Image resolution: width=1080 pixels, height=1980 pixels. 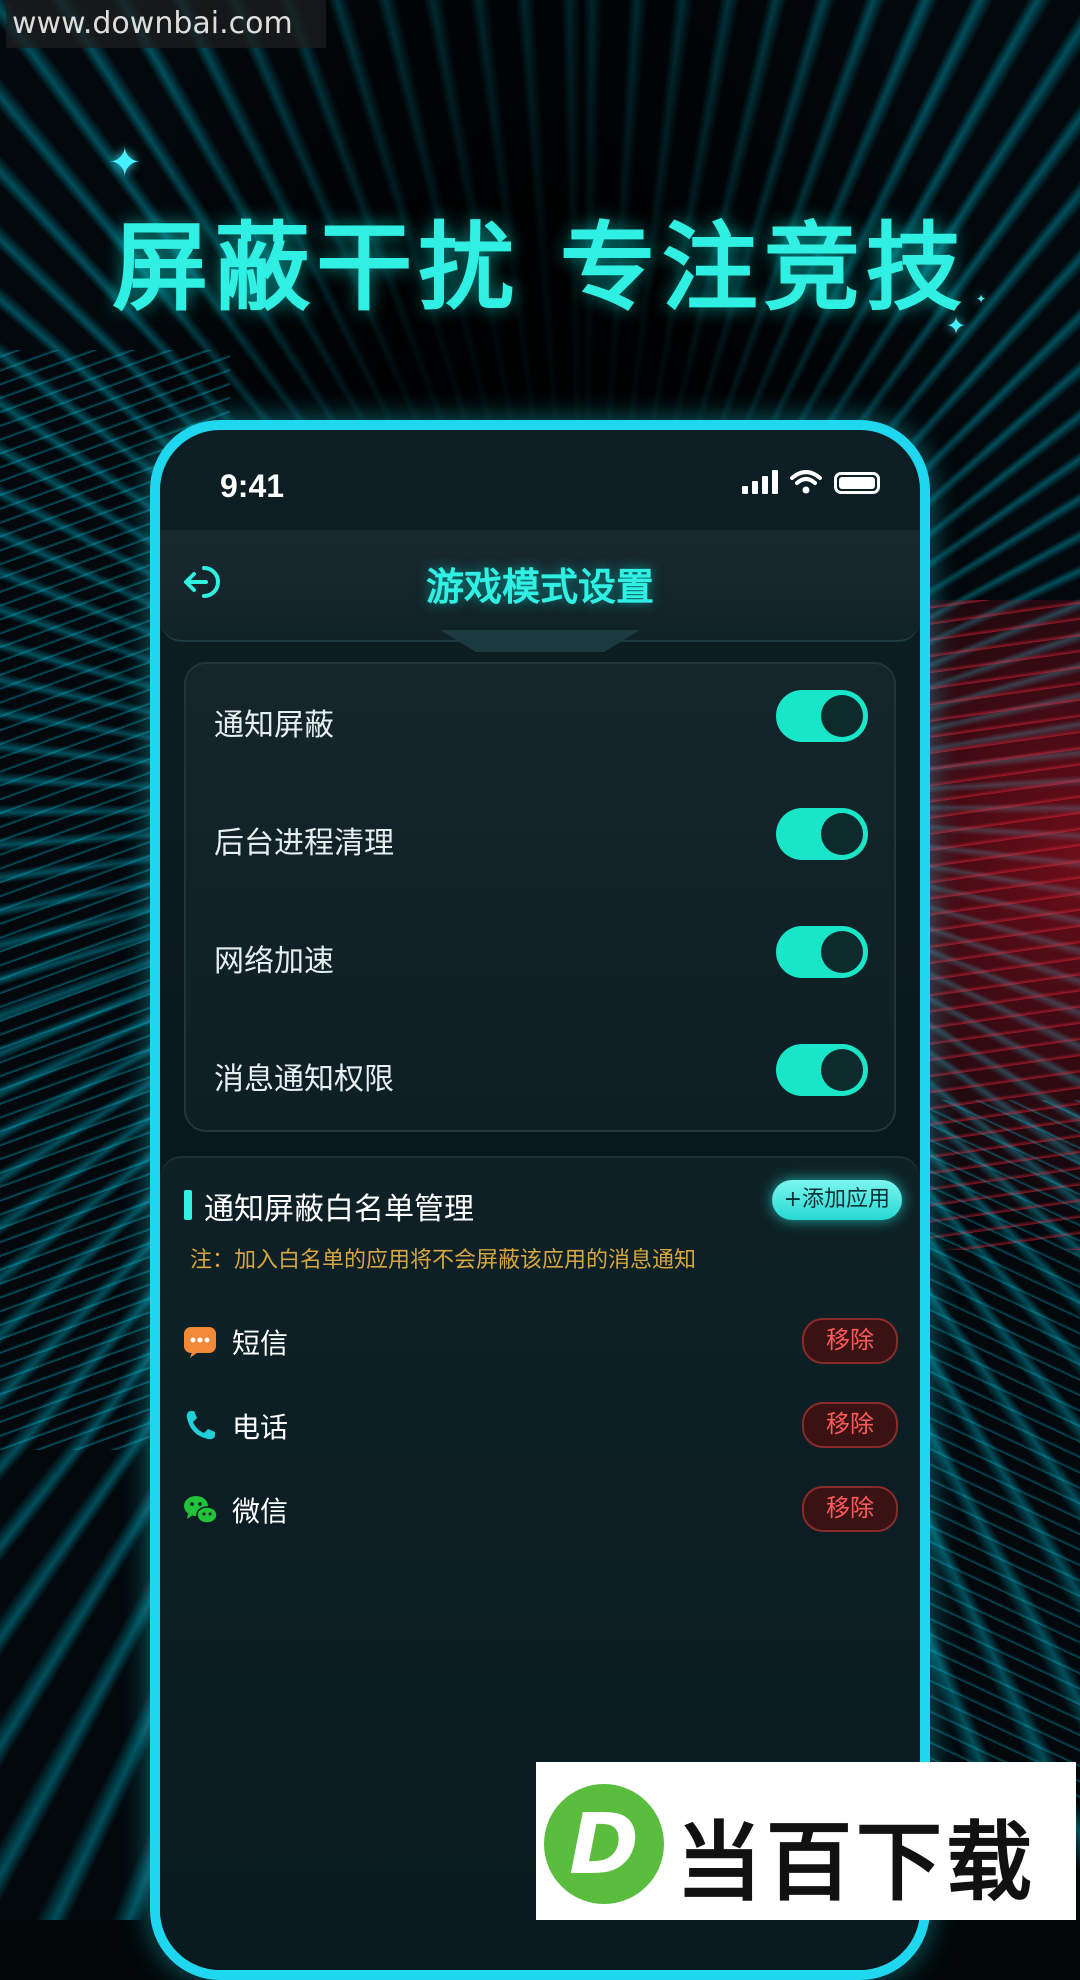 I want to click on logo-text: 当百下载, so click(x=856, y=1863).